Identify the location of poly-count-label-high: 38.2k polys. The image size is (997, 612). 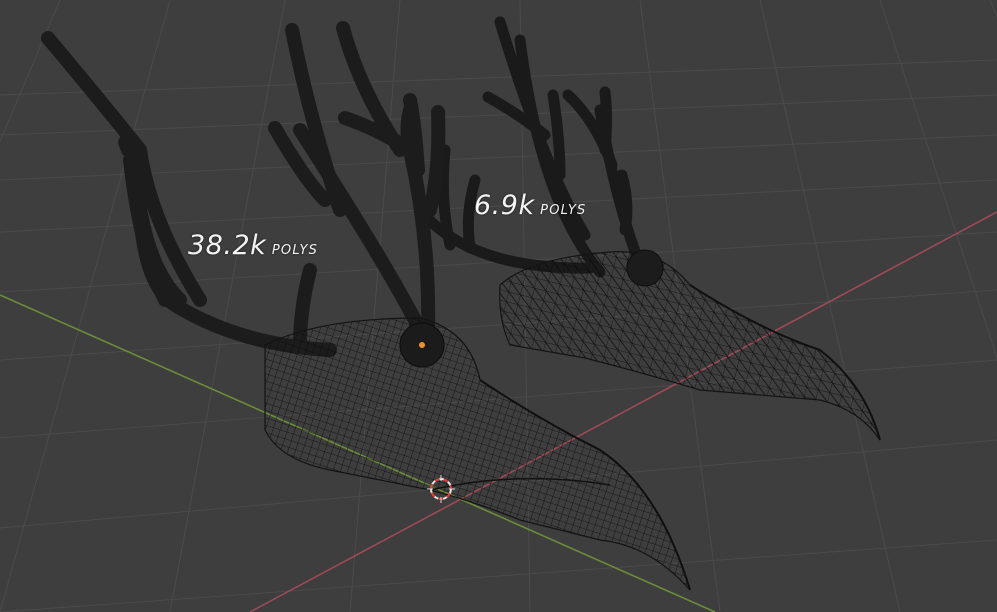
(253, 245).